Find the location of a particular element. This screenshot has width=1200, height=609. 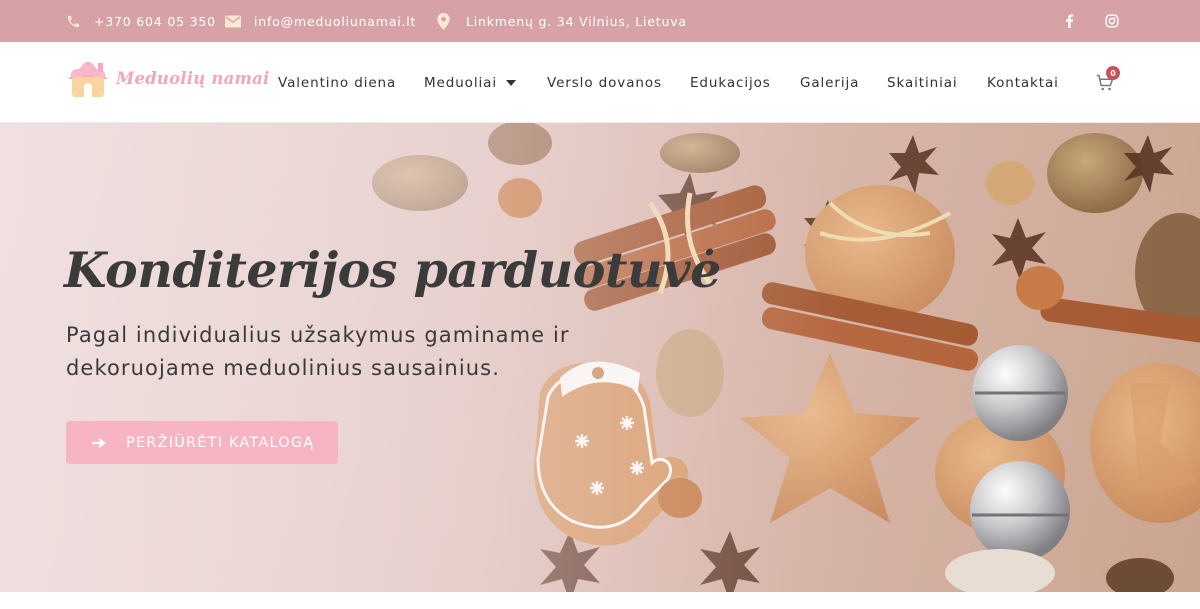

nav-label: Edukacijos is located at coordinates (730, 82).